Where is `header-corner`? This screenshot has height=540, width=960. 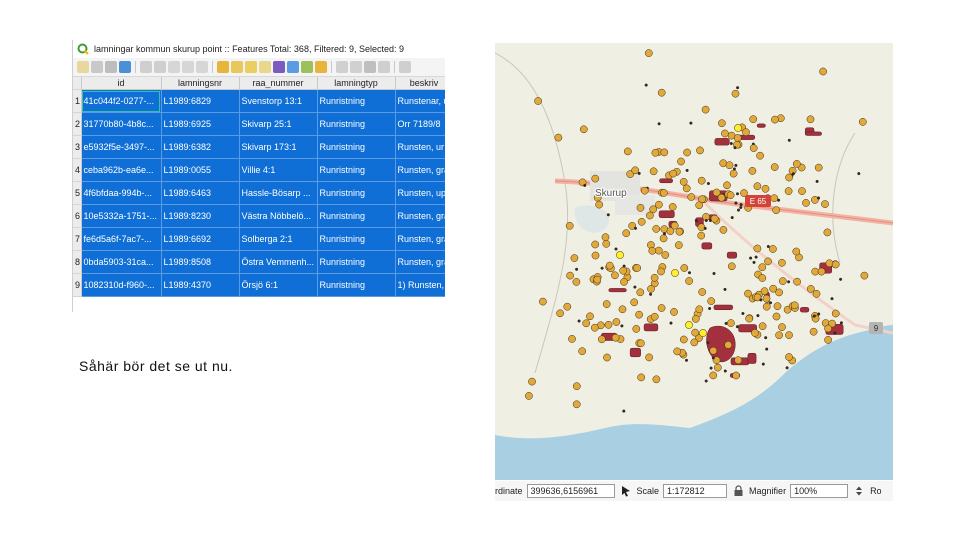
header-corner is located at coordinates (77, 83).